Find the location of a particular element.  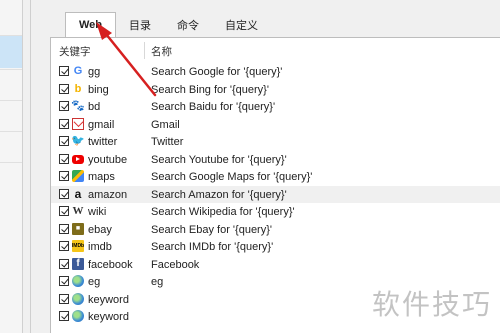

red-arrow-annotation is located at coordinates (126, 59).